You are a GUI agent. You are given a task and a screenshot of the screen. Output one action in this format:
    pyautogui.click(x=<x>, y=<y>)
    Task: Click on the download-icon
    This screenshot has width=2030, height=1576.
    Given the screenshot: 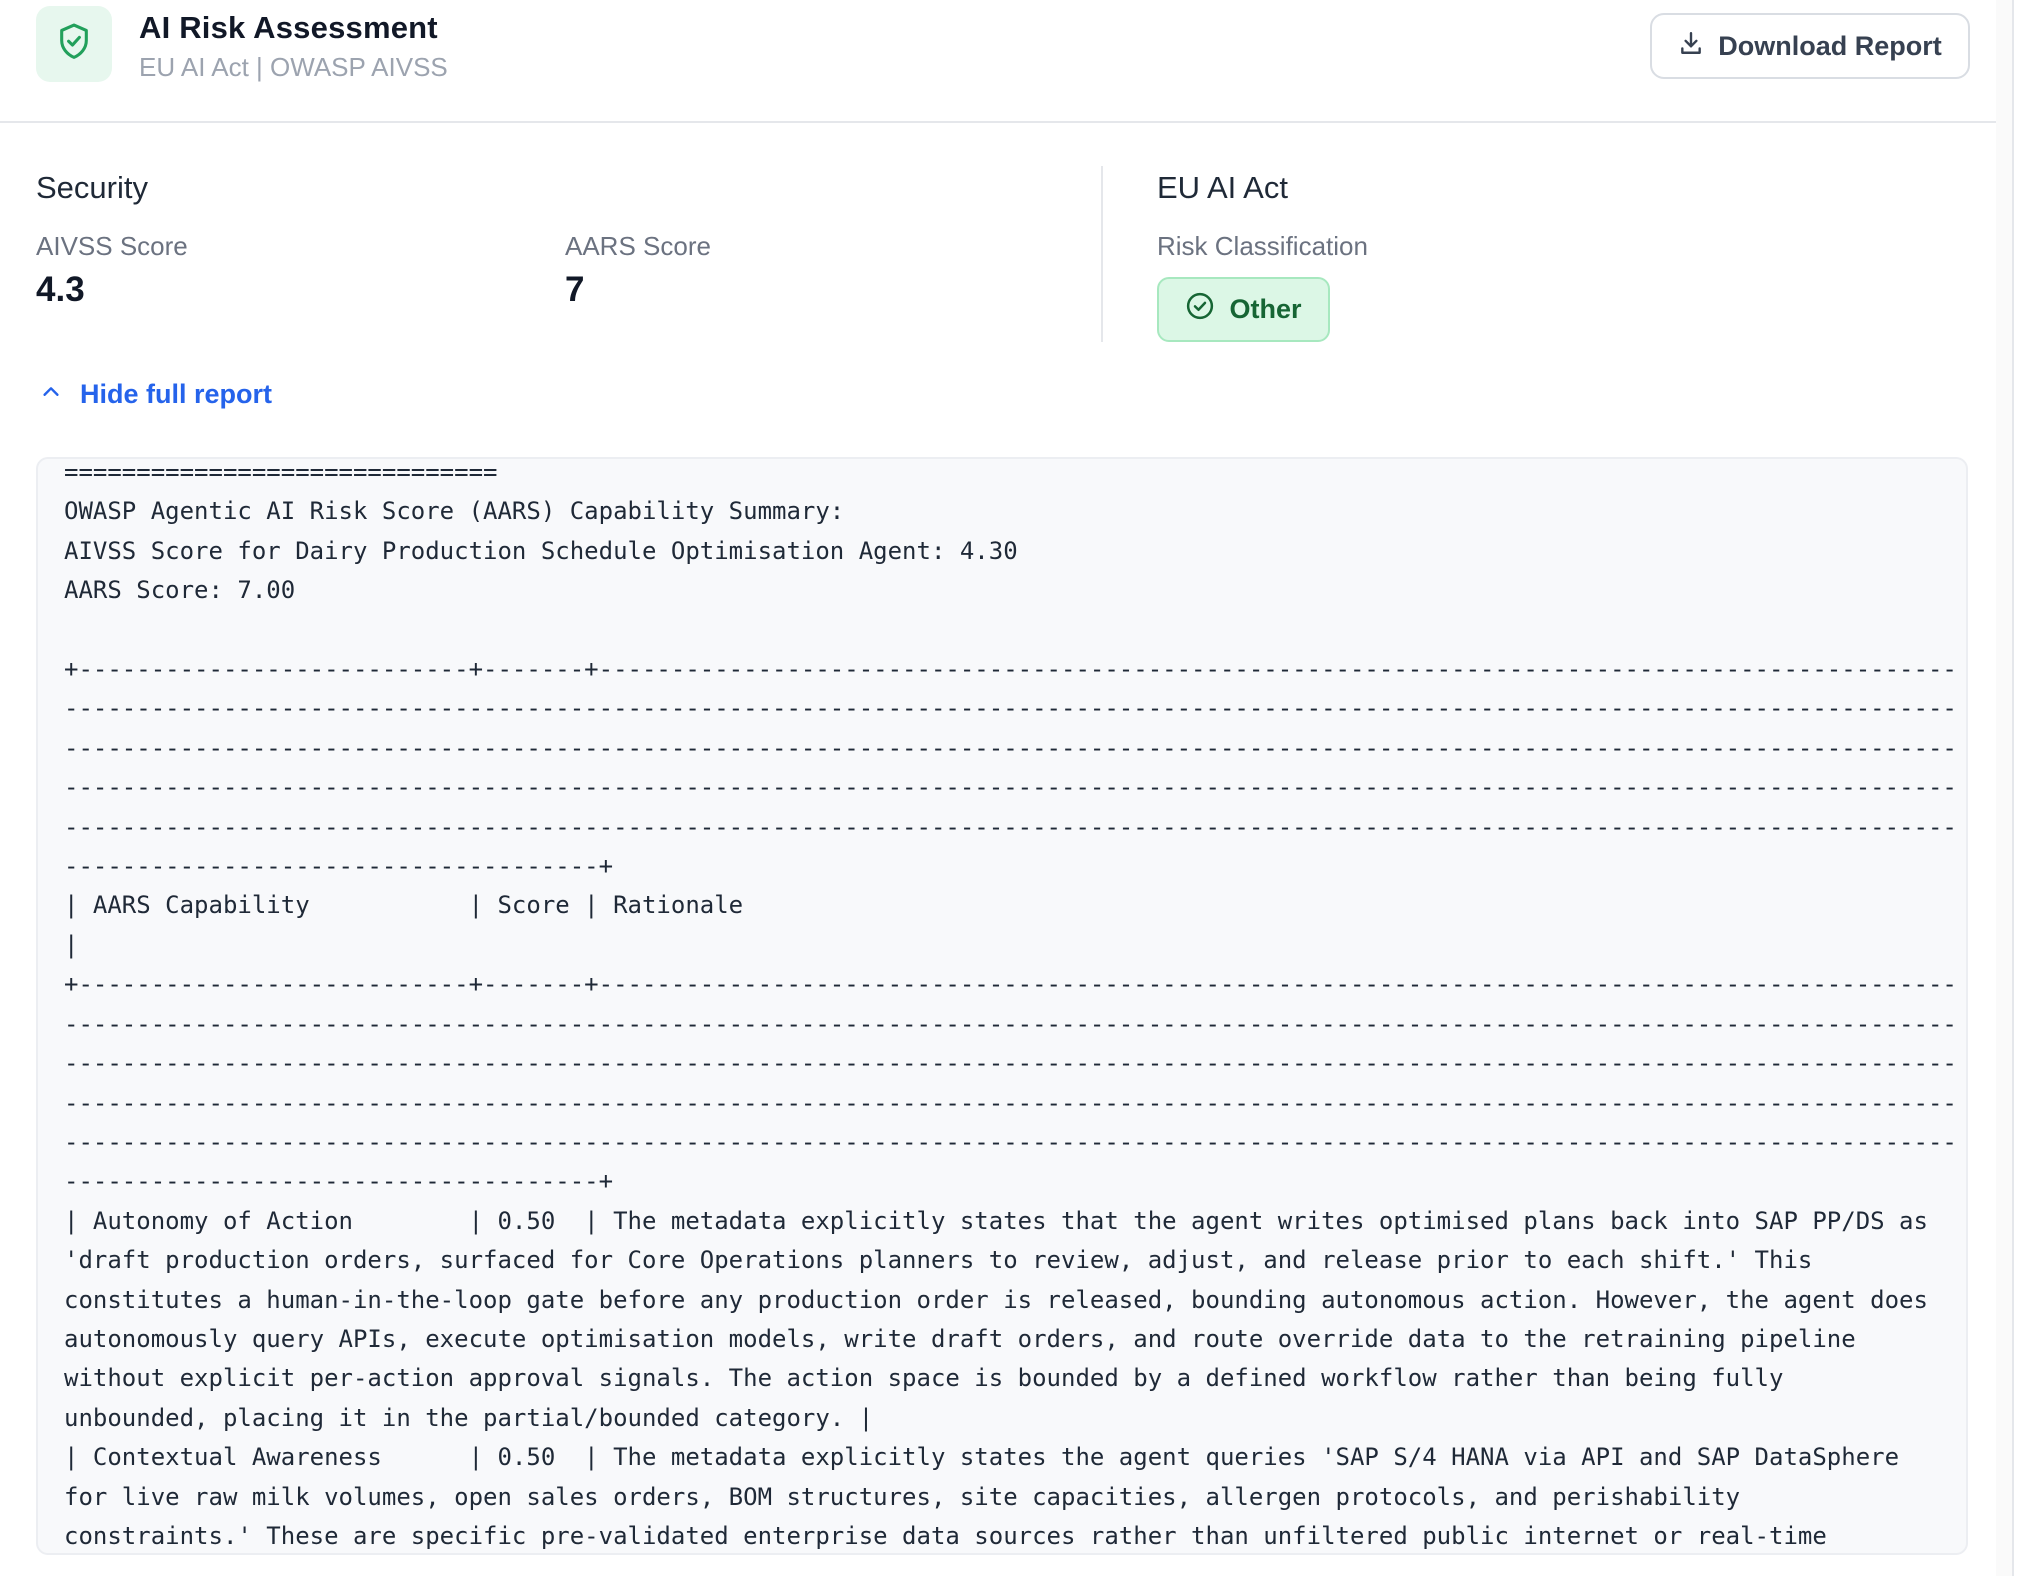 What is the action you would take?
    pyautogui.click(x=1691, y=46)
    